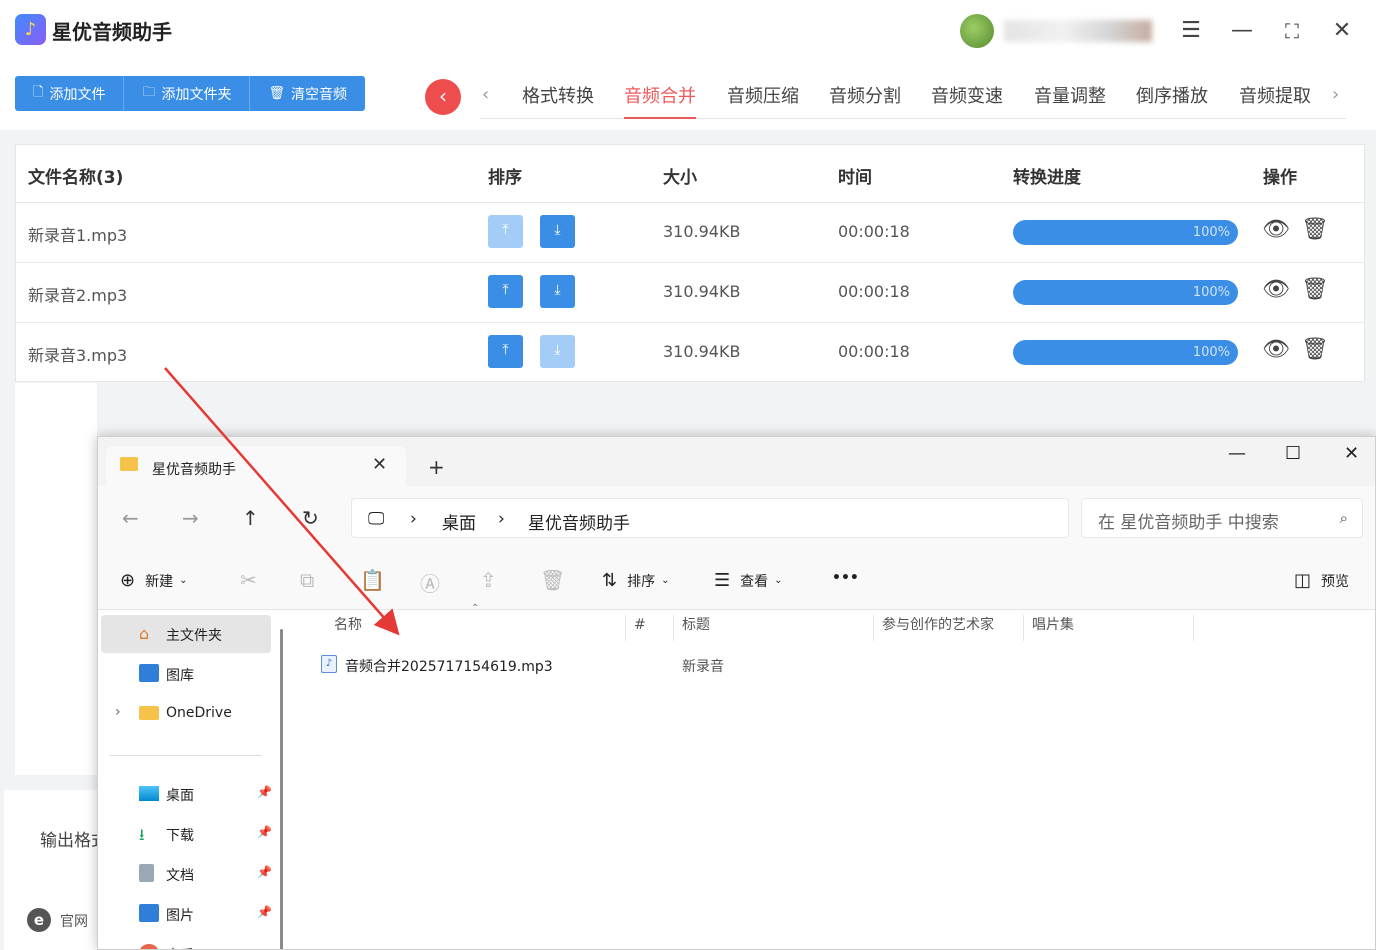 The width and height of the screenshot is (1376, 950). What do you see at coordinates (281, 789) in the screenshot?
I see `sidebar-scrollbar` at bounding box center [281, 789].